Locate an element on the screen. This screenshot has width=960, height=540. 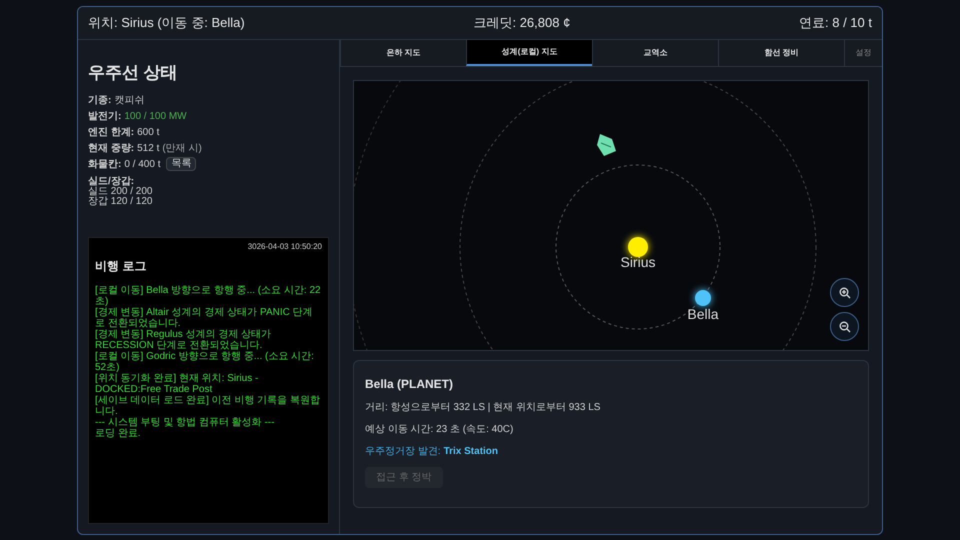
log-entry: [로컬 이동] Godric 방향으로 항행 중... (소요 시간: 52초) is located at coordinates (205, 361).